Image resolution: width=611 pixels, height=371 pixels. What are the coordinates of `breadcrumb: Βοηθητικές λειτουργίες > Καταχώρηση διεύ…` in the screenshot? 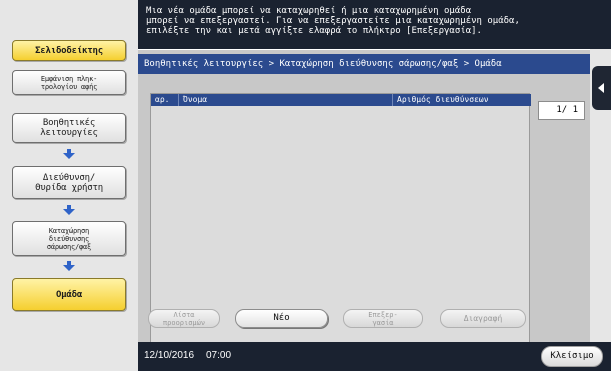 It's located at (364, 64).